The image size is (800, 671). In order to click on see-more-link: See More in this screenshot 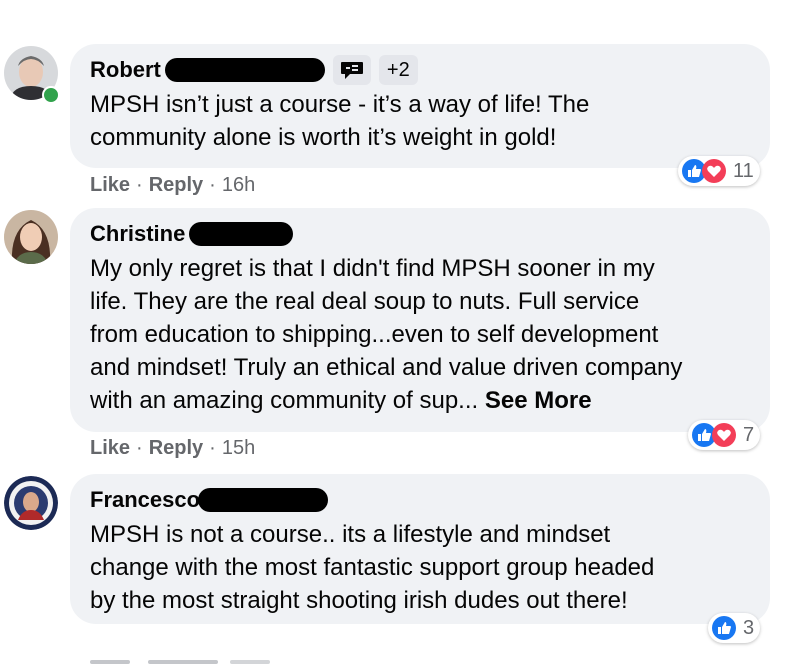, I will do `click(538, 400)`.